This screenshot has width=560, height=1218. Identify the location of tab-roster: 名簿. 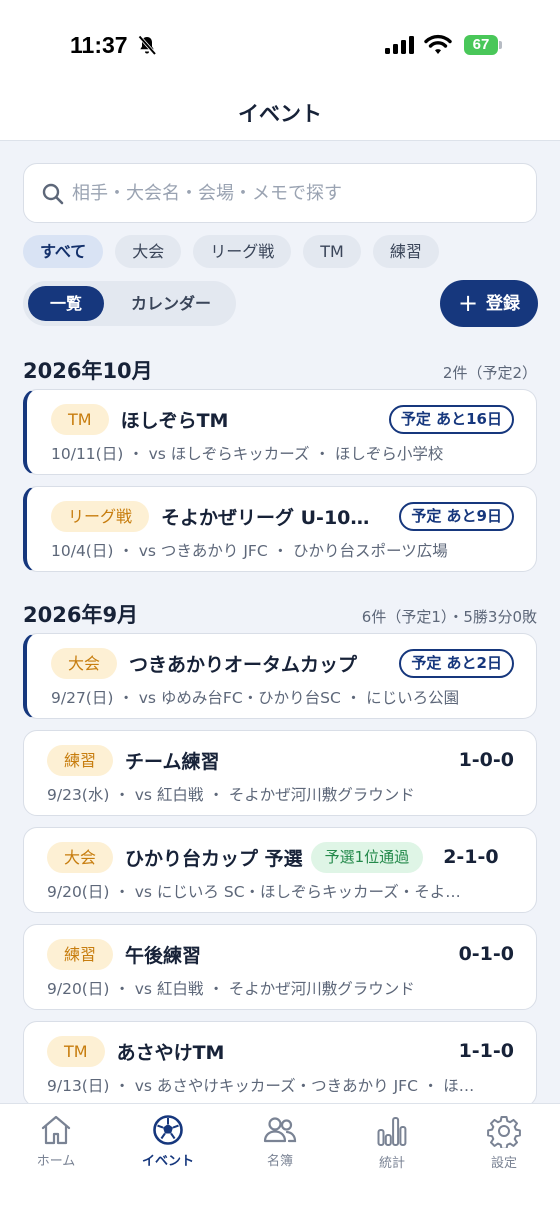
(280, 1141).